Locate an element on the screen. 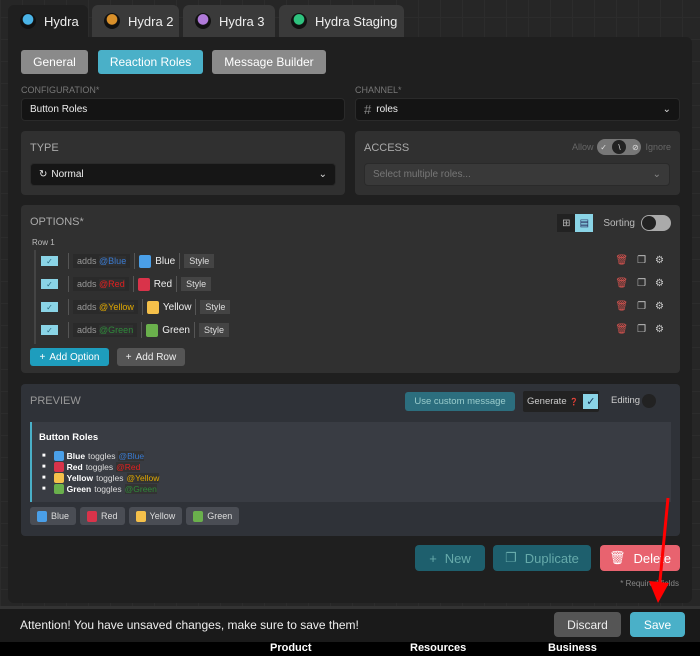  use-custom-message-button: Use custom message is located at coordinates (460, 401).